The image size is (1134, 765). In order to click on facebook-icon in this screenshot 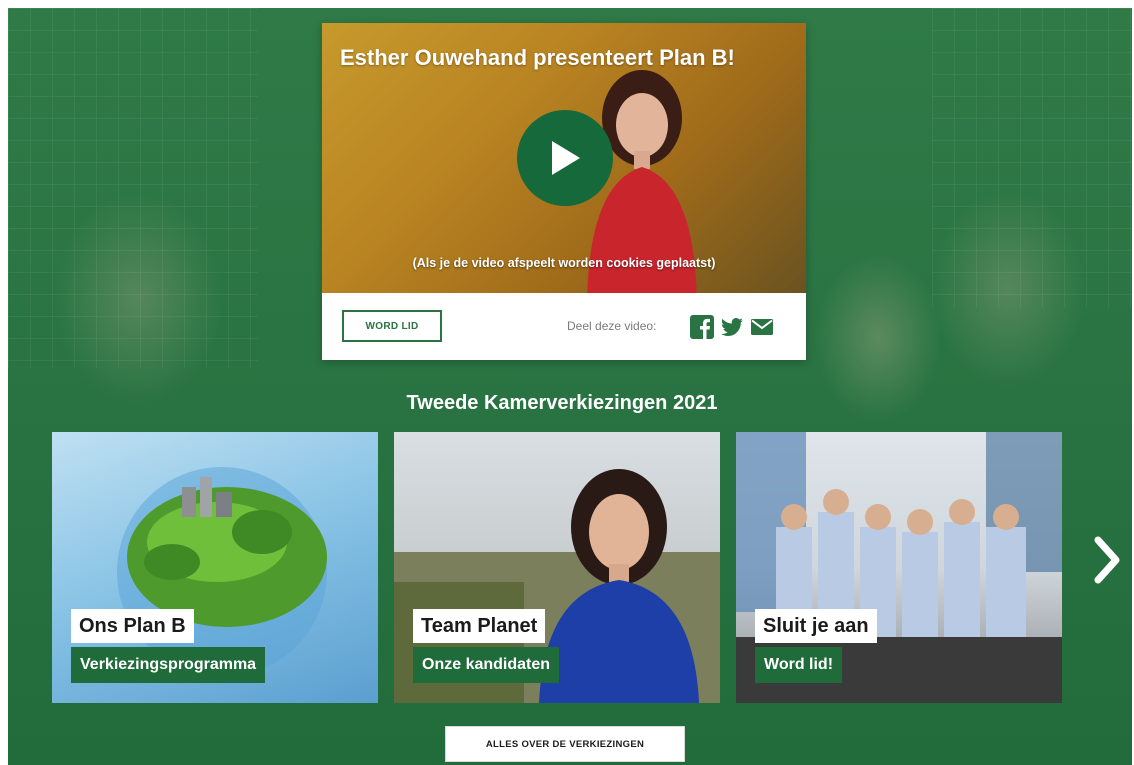, I will do `click(702, 327)`.